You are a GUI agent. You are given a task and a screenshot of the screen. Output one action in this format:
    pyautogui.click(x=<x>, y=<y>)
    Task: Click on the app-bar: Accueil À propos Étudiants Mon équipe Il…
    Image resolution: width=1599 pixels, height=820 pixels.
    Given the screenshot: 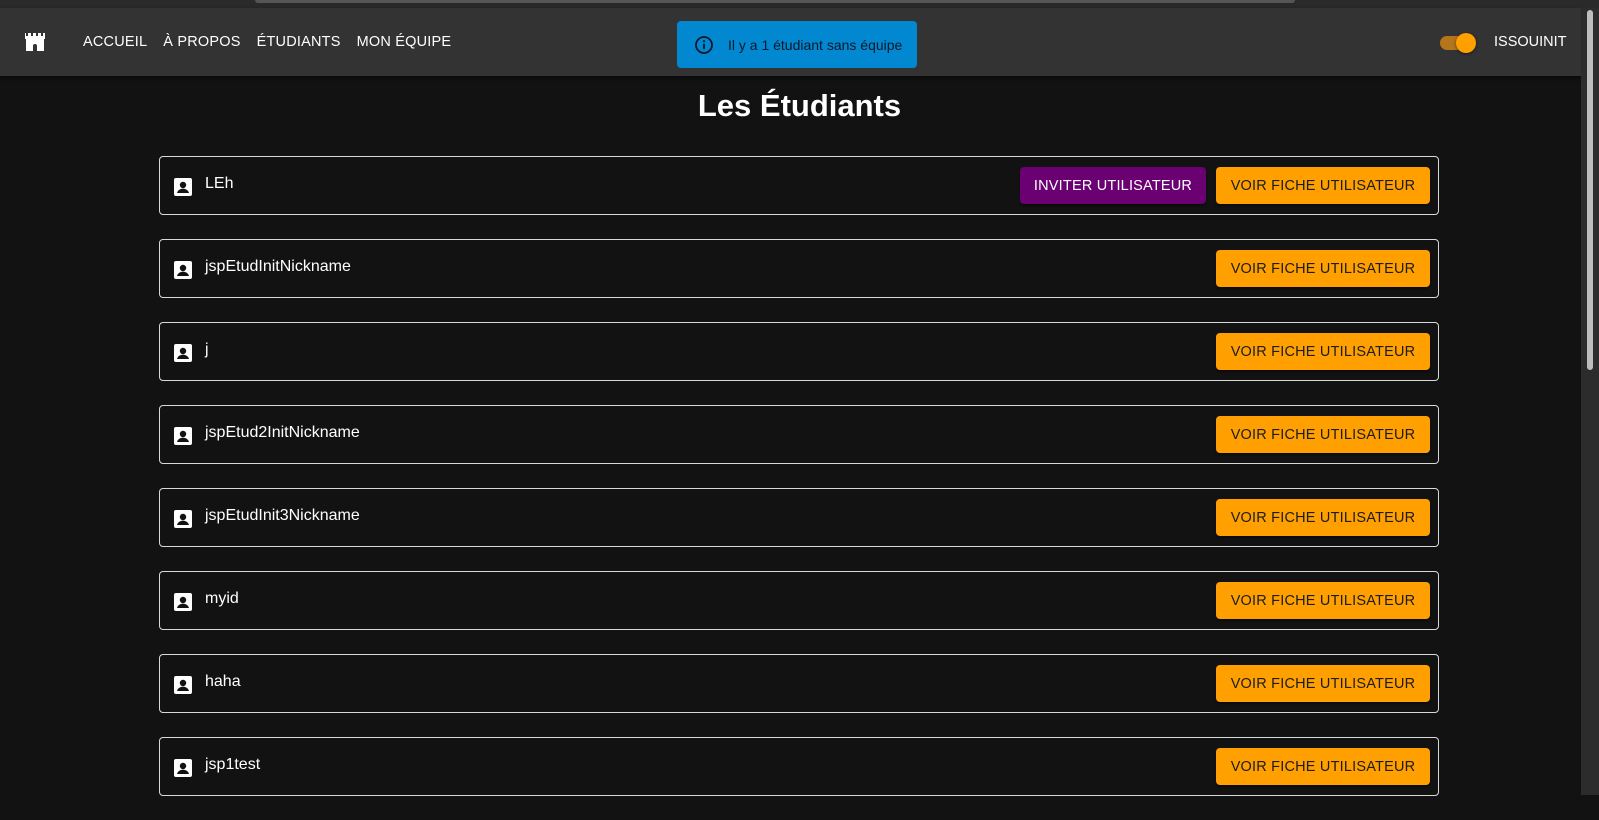 What is the action you would take?
    pyautogui.click(x=790, y=42)
    